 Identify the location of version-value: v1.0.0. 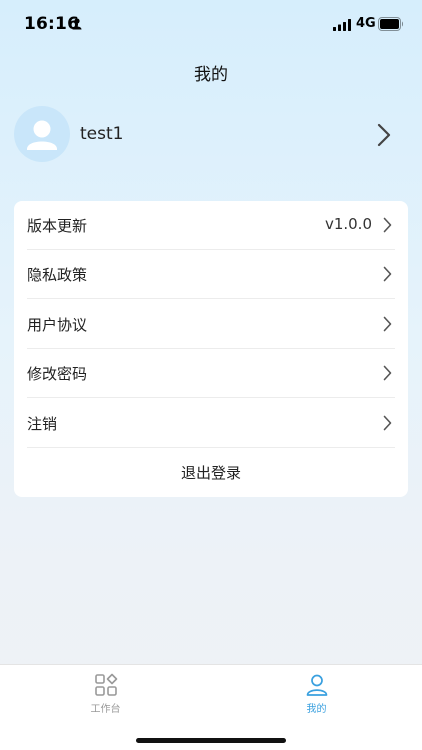
(348, 224).